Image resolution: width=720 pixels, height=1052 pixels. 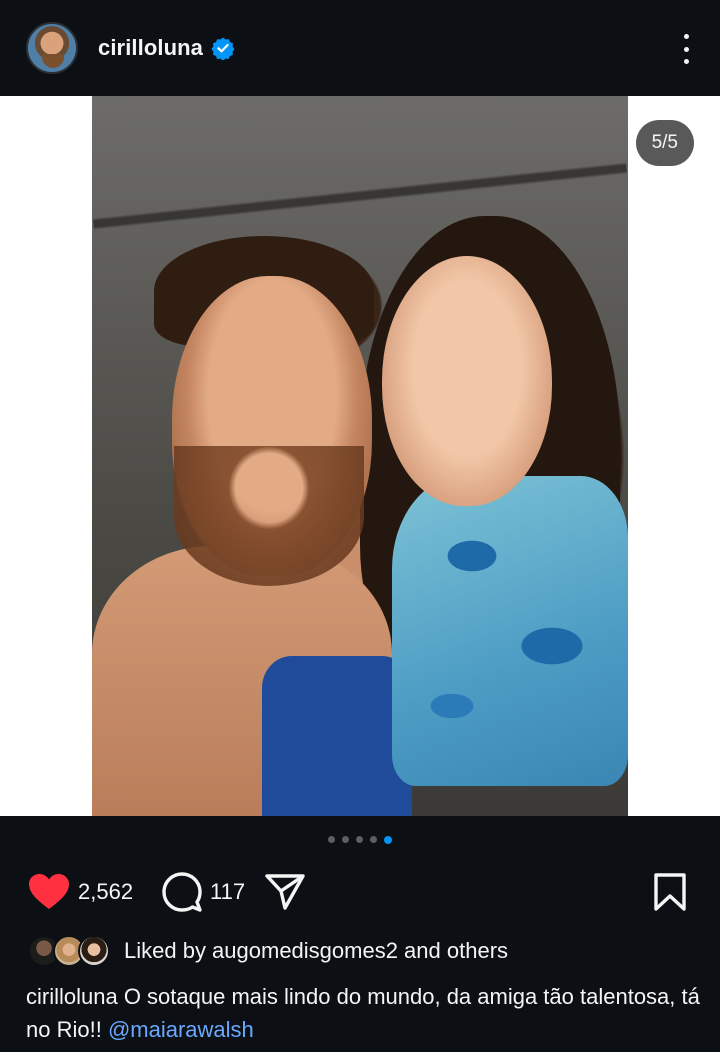 I want to click on carousel-dots, so click(x=360, y=840).